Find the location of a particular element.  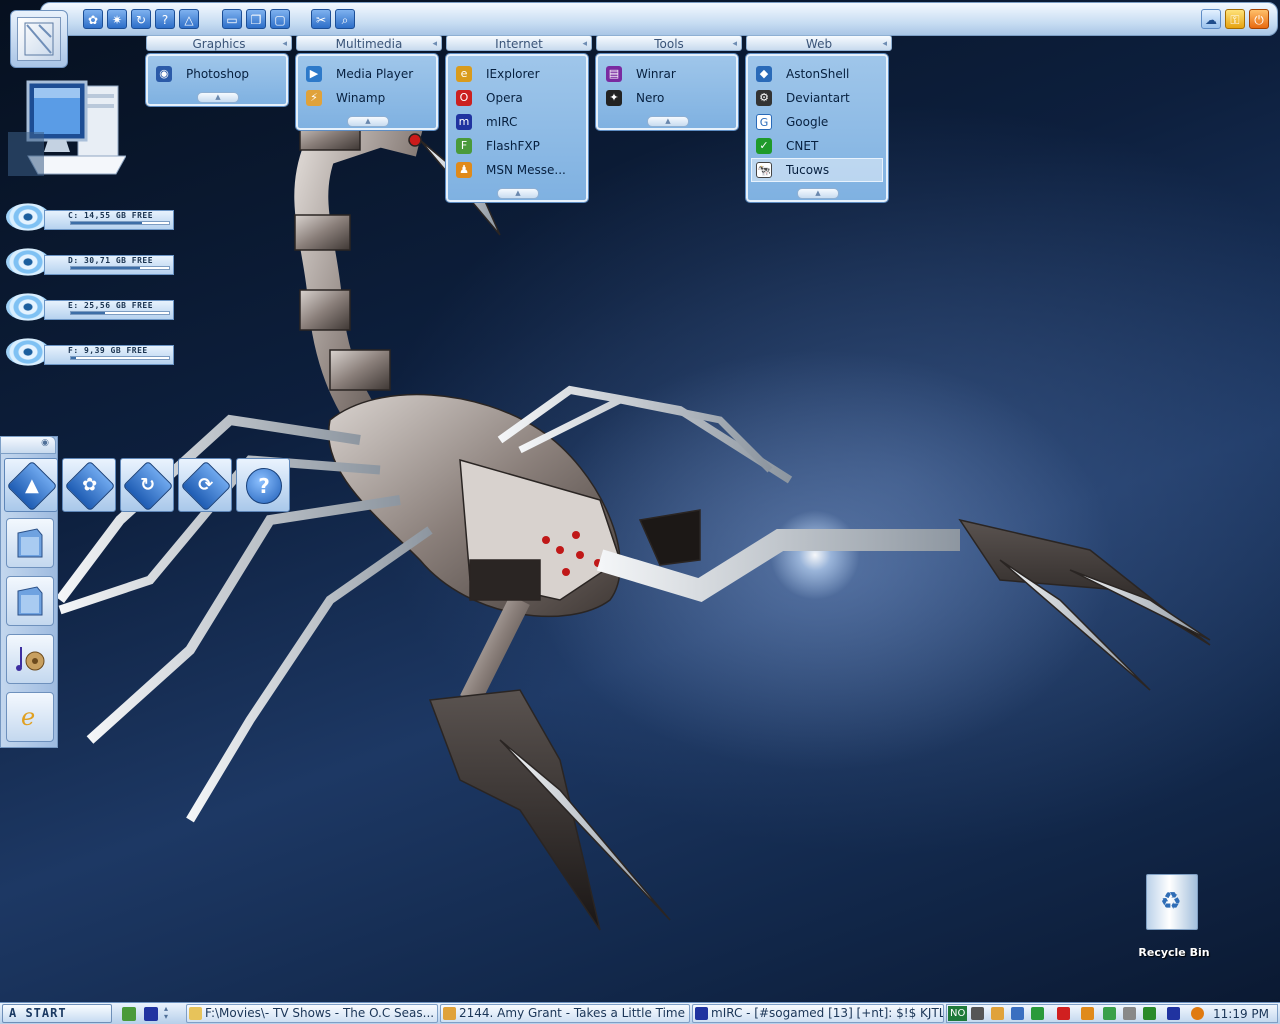

tray-msn-icon is located at coordinates (1087, 1013).